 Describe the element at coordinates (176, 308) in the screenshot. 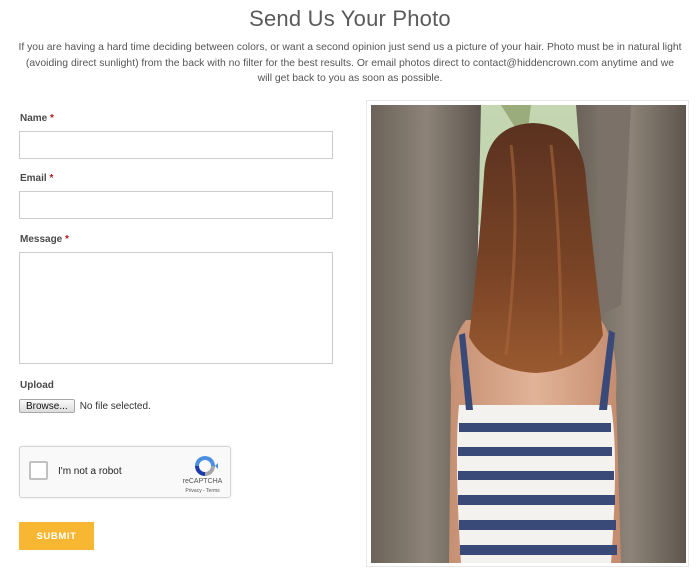

I see `message-textarea` at that location.